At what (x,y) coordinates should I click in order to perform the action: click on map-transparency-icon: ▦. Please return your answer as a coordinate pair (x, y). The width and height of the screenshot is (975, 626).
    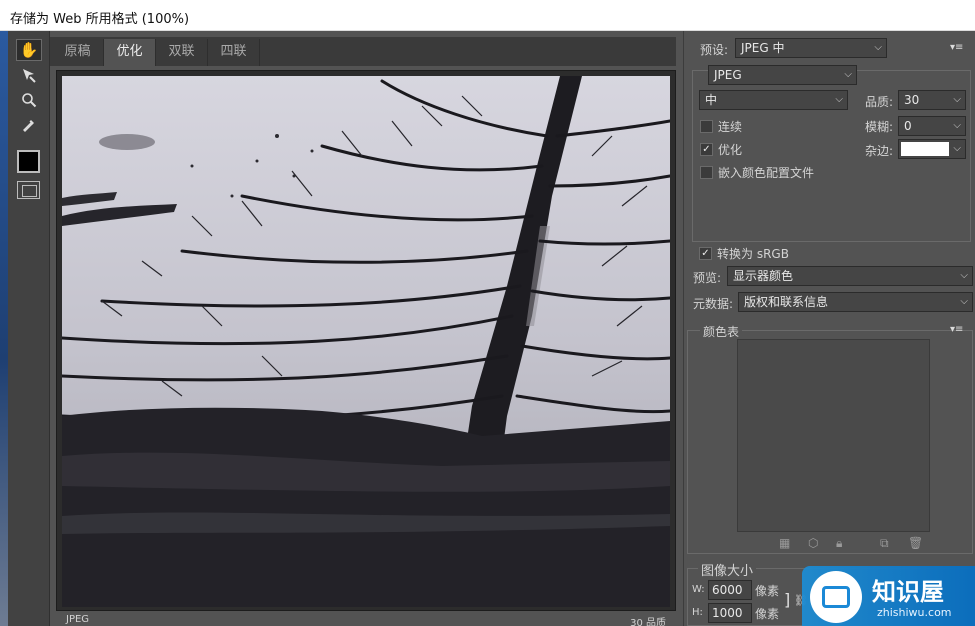
    Looking at the image, I should click on (784, 543).